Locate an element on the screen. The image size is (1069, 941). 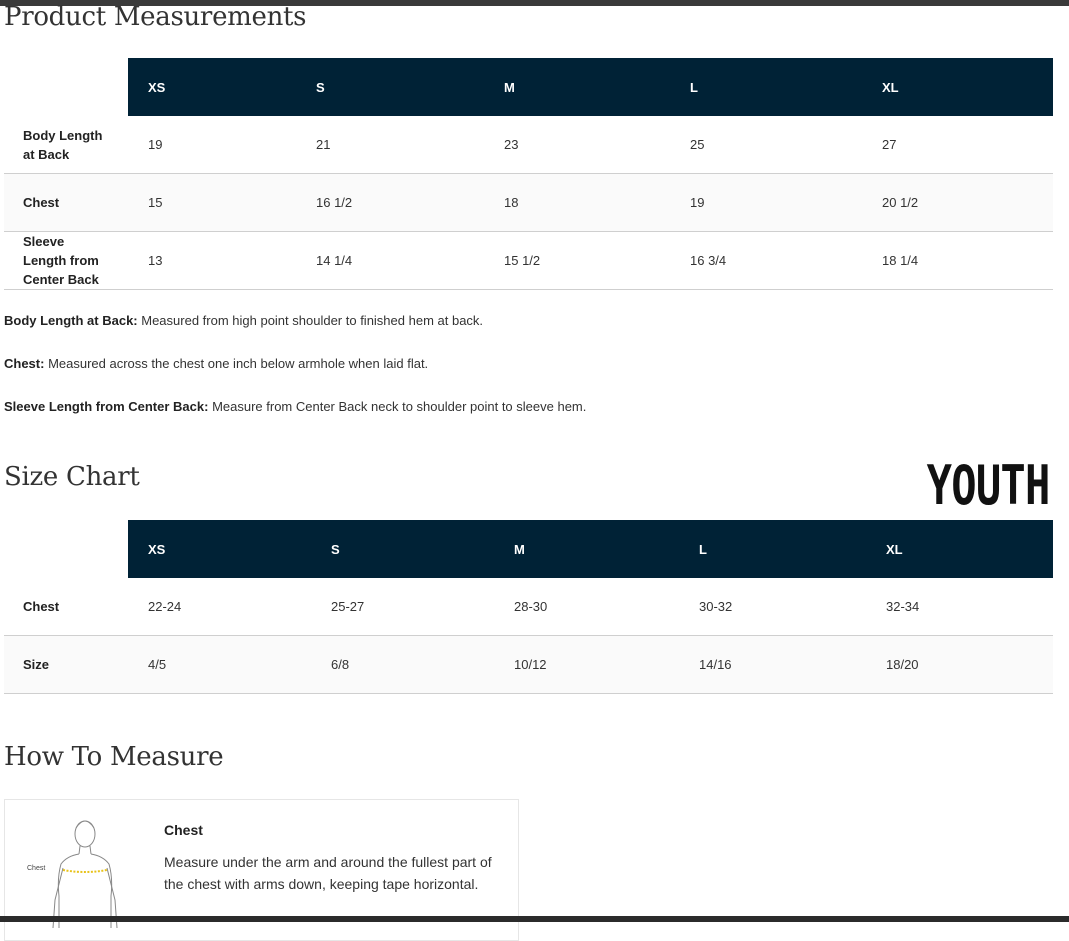
row-label: Body Length at Back is located at coordinates (66, 145).